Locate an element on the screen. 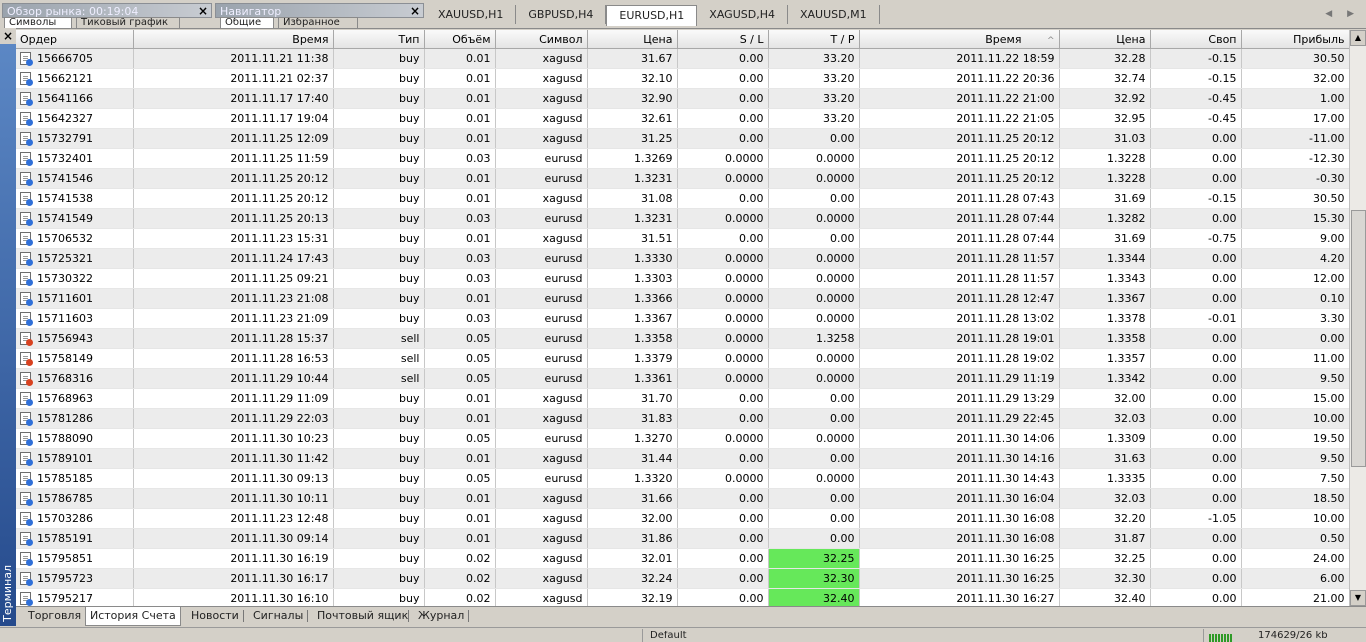  col-header-price: Цена is located at coordinates (632, 39).